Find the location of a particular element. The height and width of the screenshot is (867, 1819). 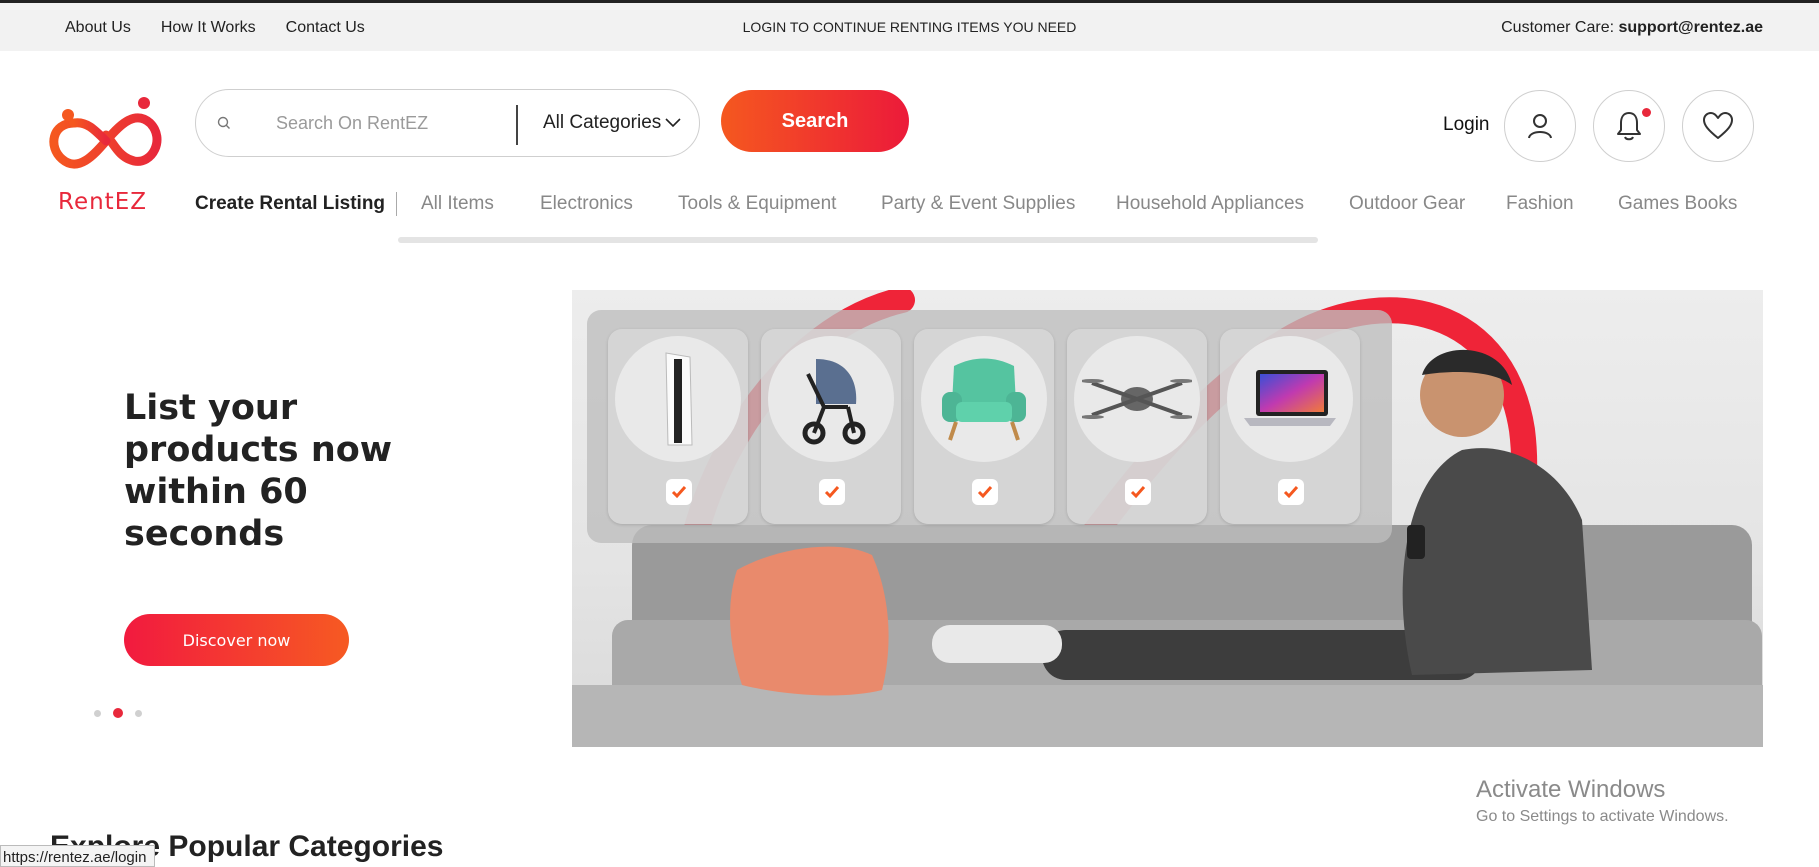

category-nav-scrollbar is located at coordinates (858, 240).